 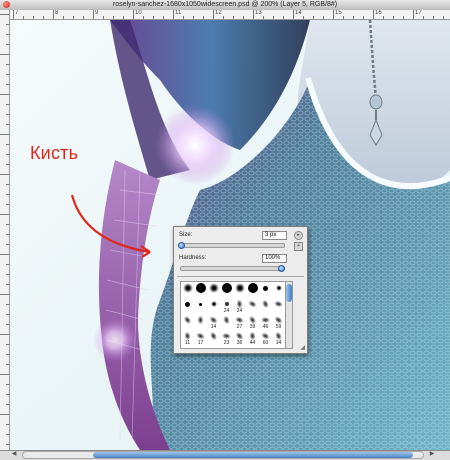 I want to click on panel-resize-grip: ◢, so click(x=302, y=347).